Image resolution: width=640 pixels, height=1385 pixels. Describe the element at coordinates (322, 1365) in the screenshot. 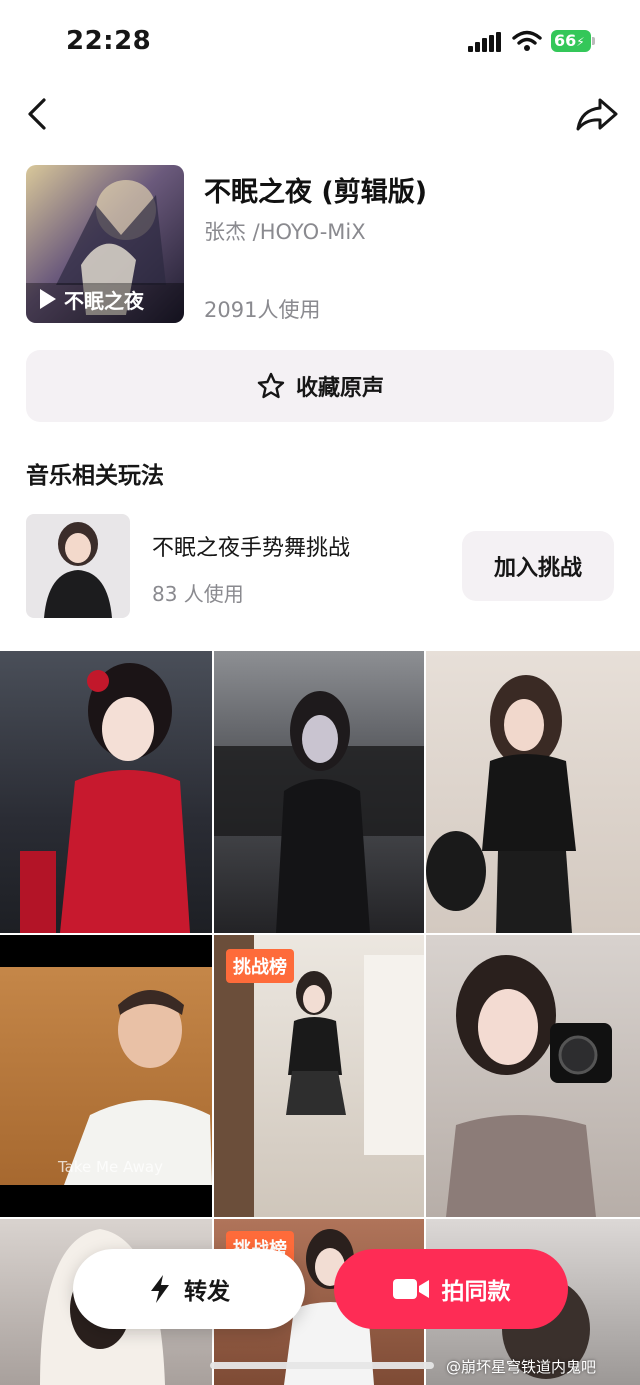

I see `home-indicator` at that location.